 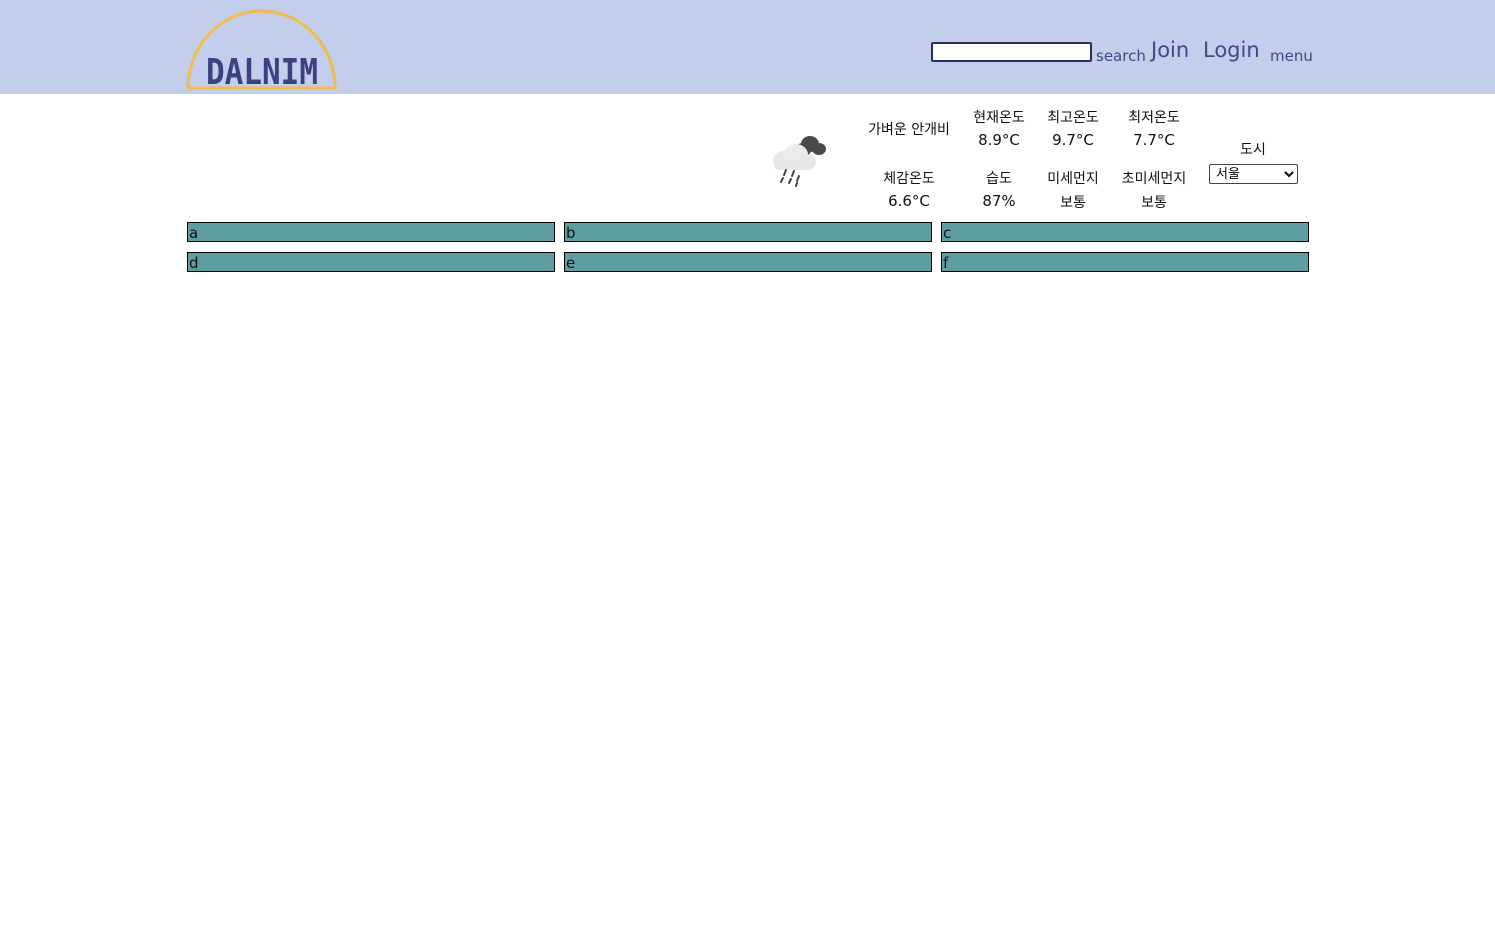 What do you see at coordinates (909, 179) in the screenshot?
I see `feels-like-label: 체감온도` at bounding box center [909, 179].